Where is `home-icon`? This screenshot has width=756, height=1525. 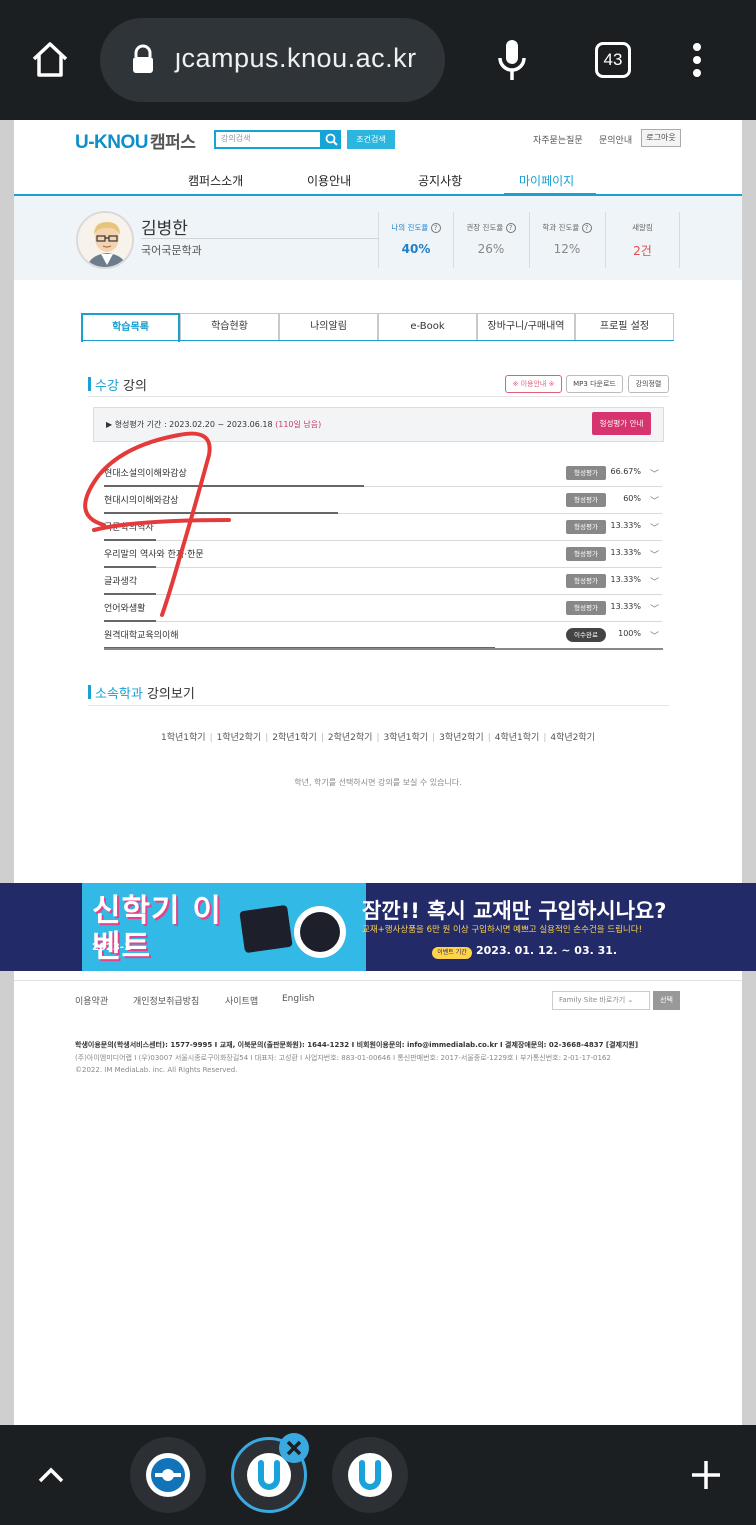 home-icon is located at coordinates (50, 62).